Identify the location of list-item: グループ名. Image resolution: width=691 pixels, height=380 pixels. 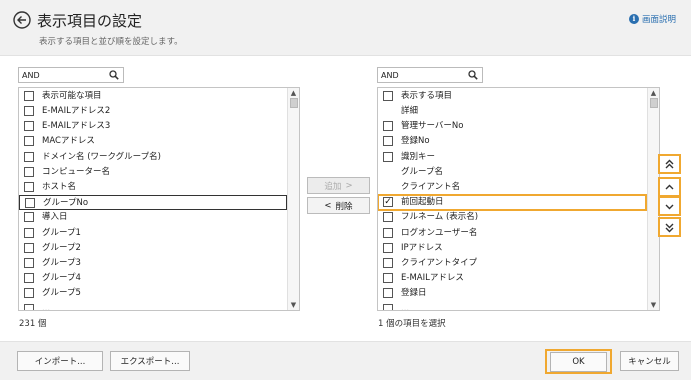
(512, 172).